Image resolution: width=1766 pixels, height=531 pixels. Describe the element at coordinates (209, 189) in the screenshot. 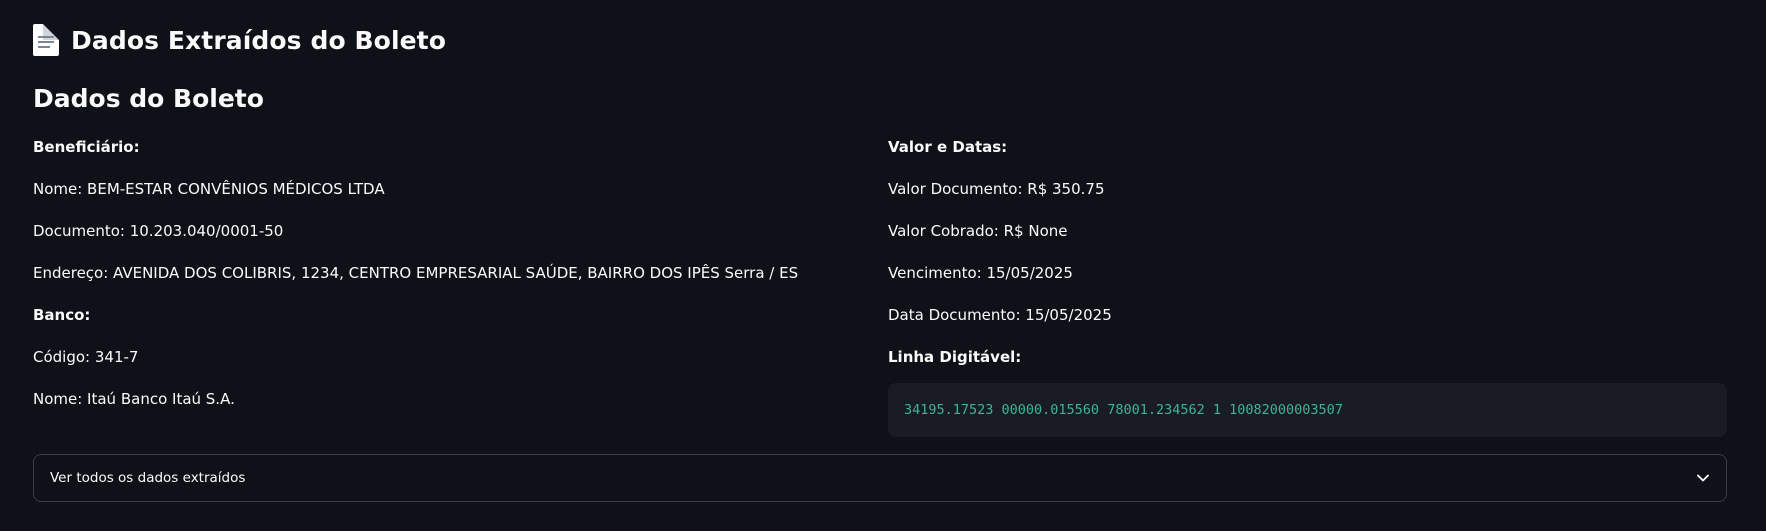

I see `beneficiary-name: Nome: BEM-ESTAR CONVÊNIOS MÉDICOS LTDA` at that location.